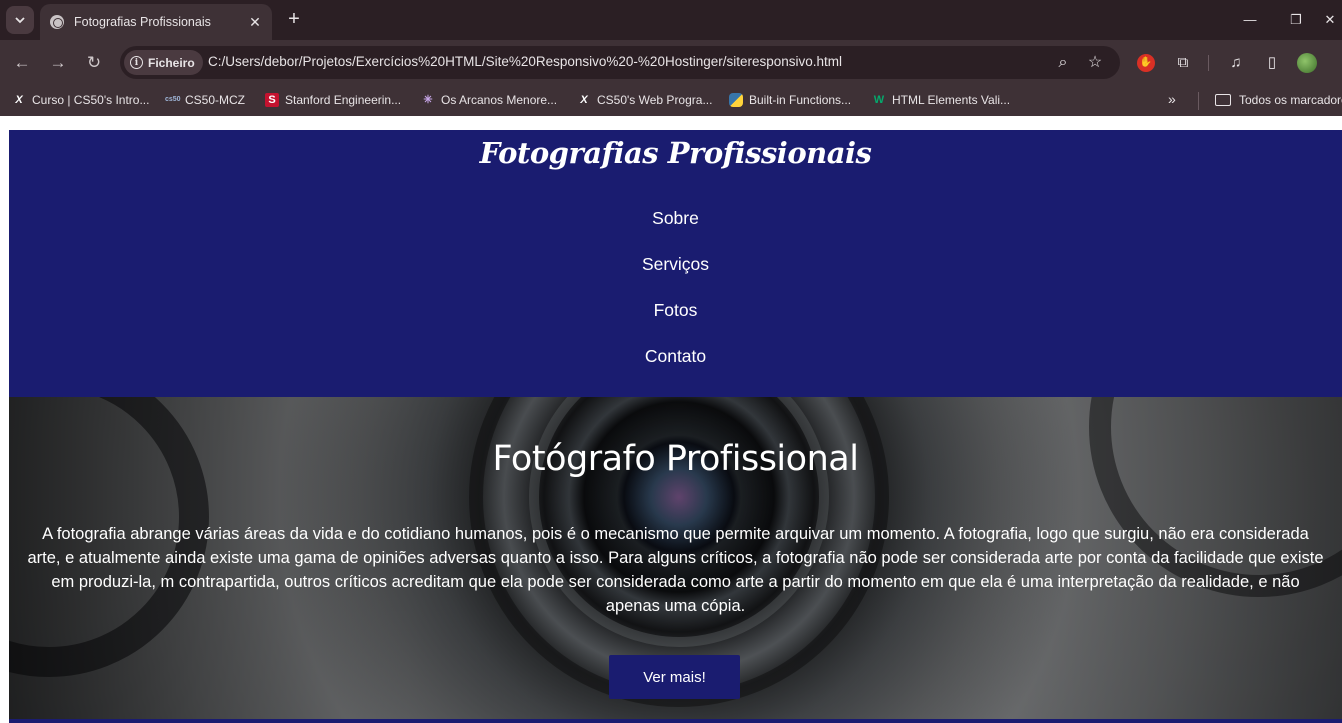 The height and width of the screenshot is (723, 1342). I want to click on arcanos-icon: ✳, so click(428, 100).